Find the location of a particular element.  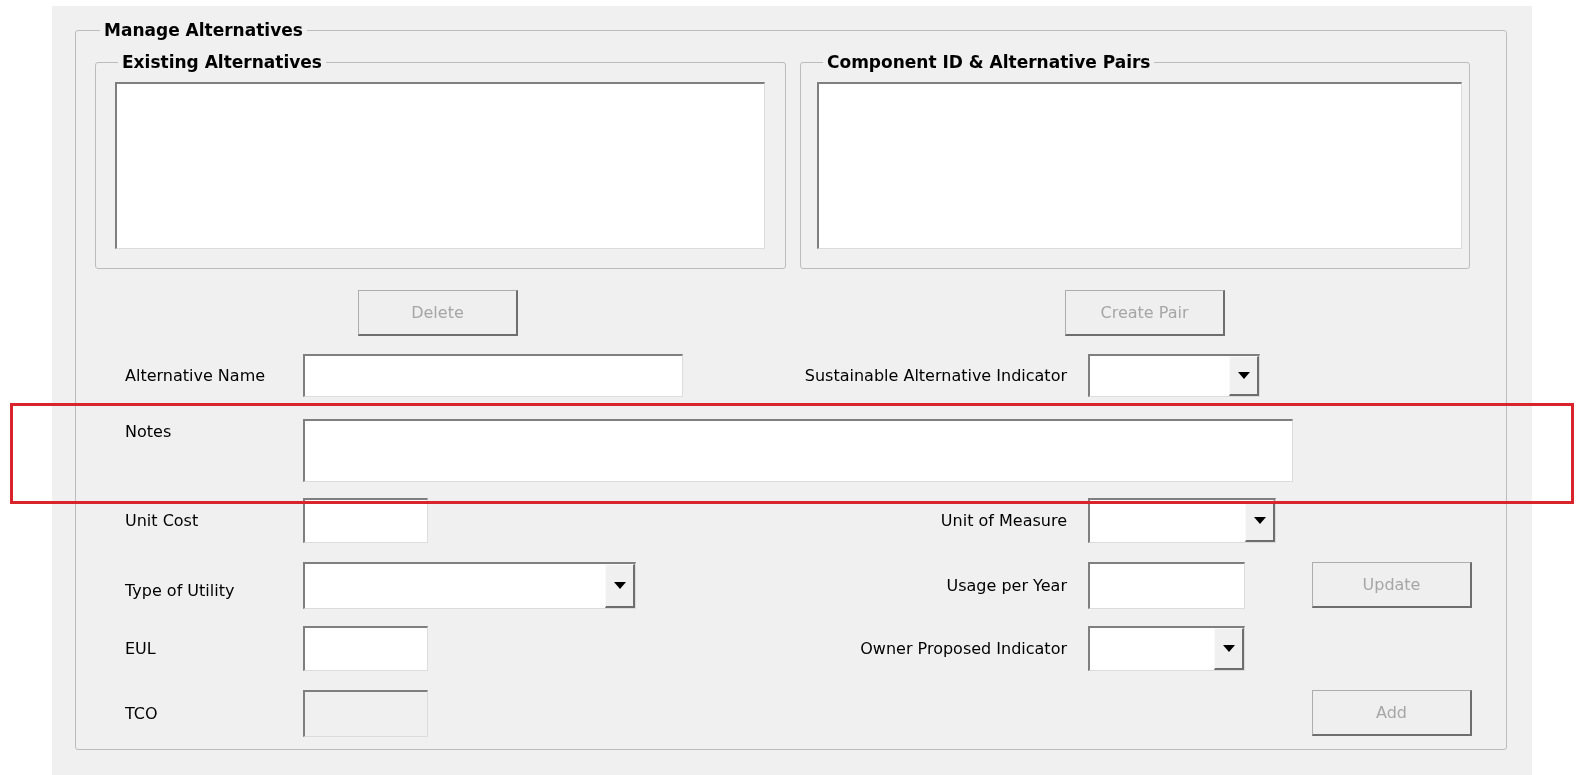

group-title: Manage Alternatives is located at coordinates (203, 30).